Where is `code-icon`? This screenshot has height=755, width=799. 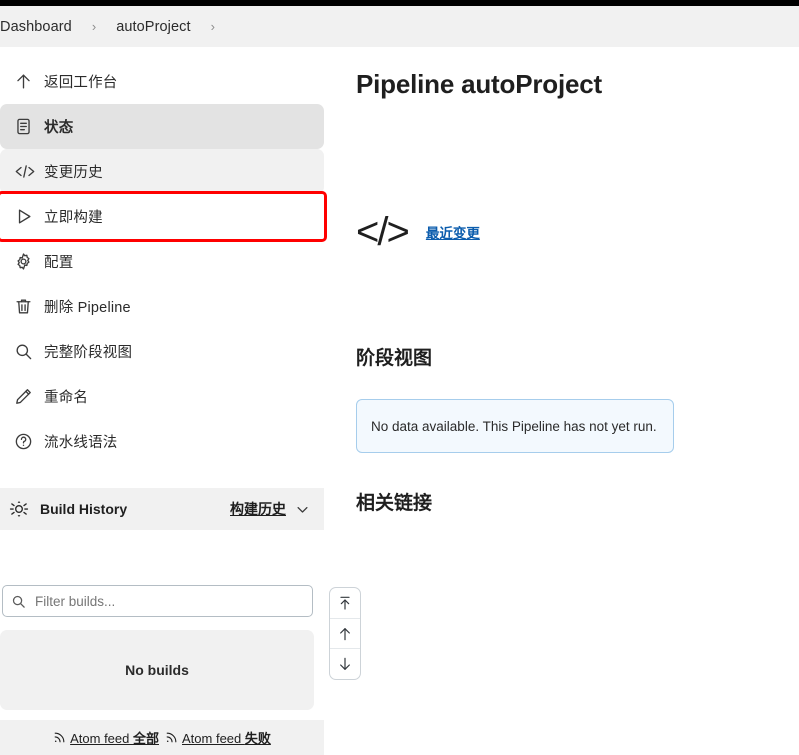 code-icon is located at coordinates (29, 171).